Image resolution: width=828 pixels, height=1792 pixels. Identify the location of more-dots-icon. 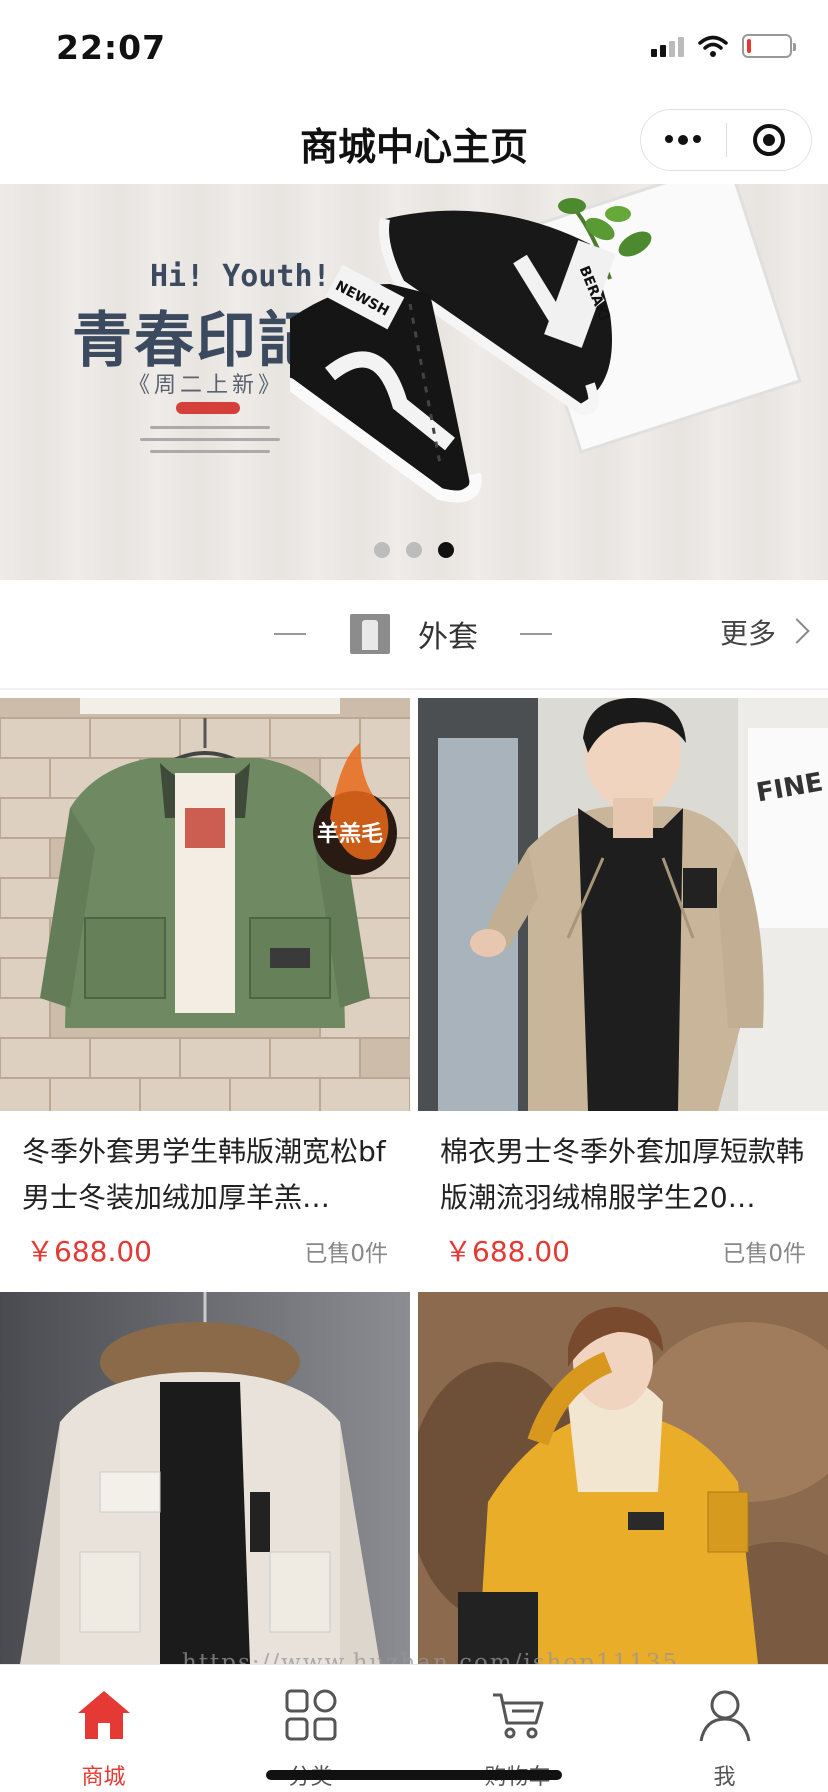
(683, 140).